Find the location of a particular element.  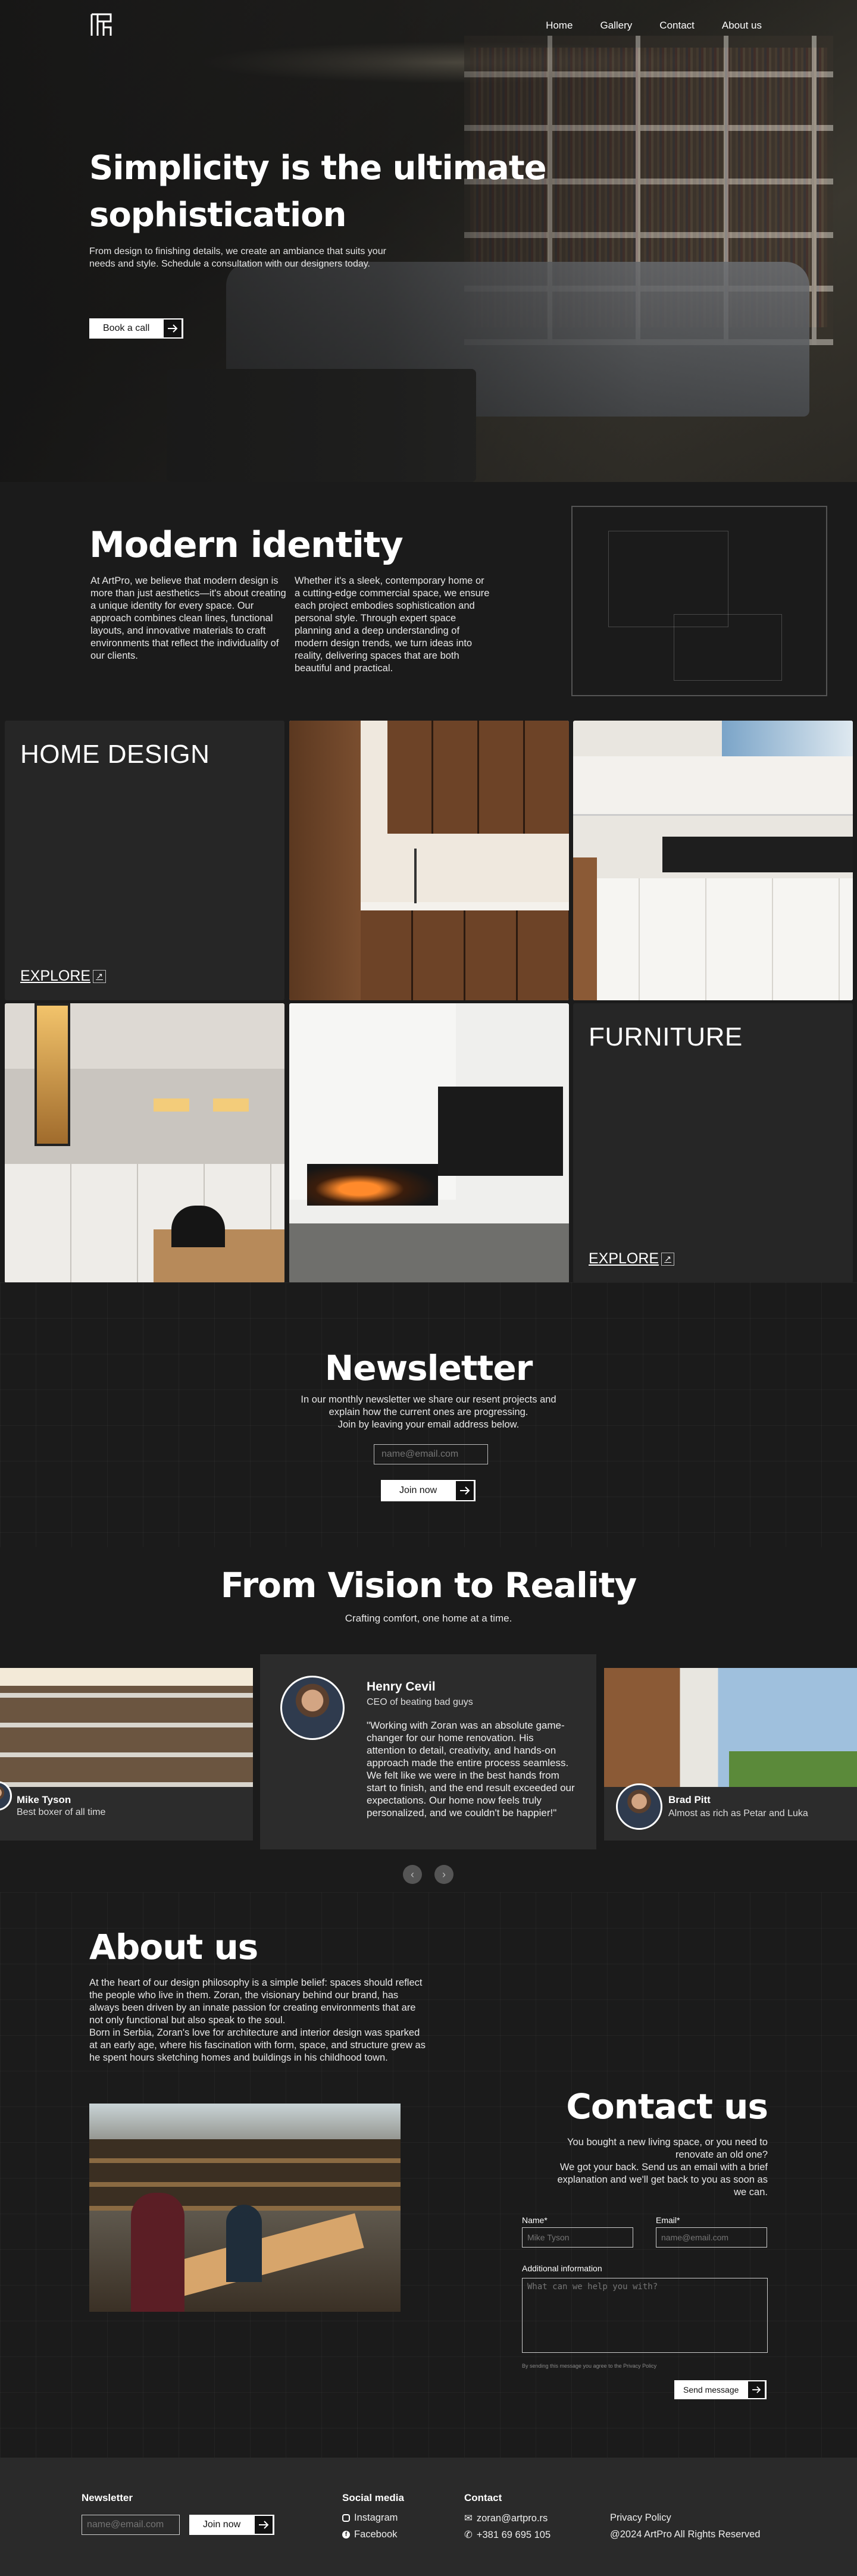

furniture-label: FURNITURE is located at coordinates (666, 1036).